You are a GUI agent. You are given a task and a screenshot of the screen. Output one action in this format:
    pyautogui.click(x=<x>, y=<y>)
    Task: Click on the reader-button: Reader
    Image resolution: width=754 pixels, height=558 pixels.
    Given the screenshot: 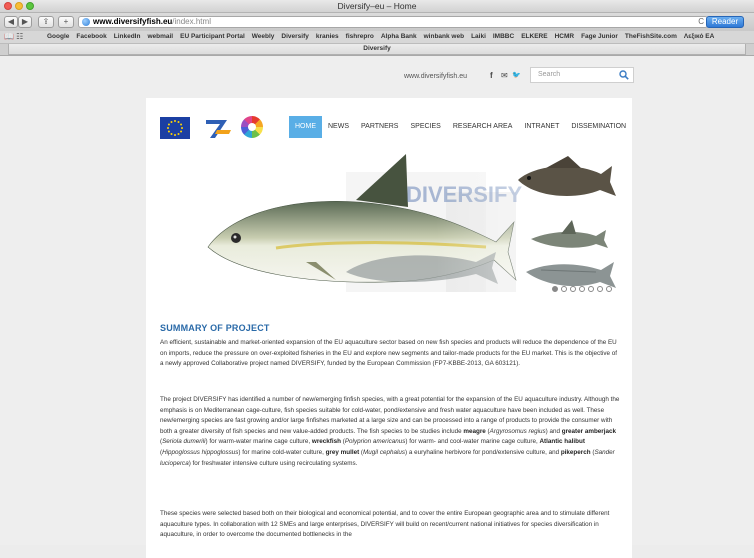 What is the action you would take?
    pyautogui.click(x=725, y=22)
    